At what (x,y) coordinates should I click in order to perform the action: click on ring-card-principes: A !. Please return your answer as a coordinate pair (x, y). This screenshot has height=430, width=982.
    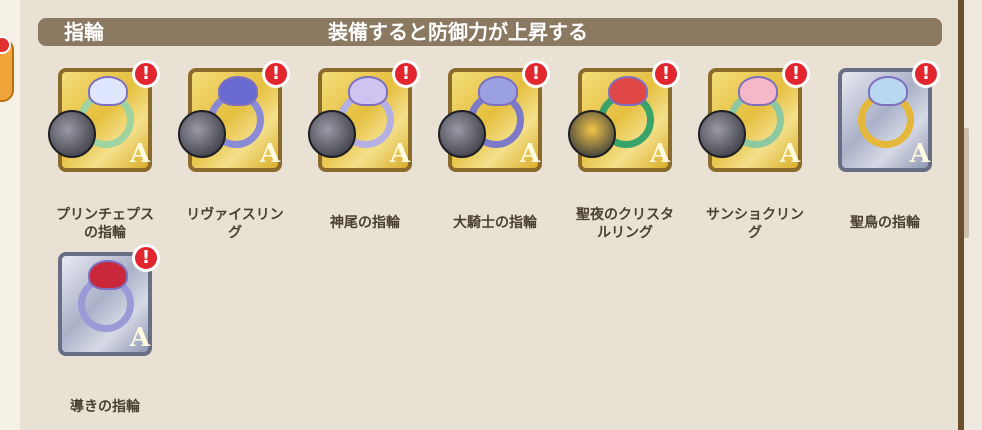
    Looking at the image, I should click on (104, 118).